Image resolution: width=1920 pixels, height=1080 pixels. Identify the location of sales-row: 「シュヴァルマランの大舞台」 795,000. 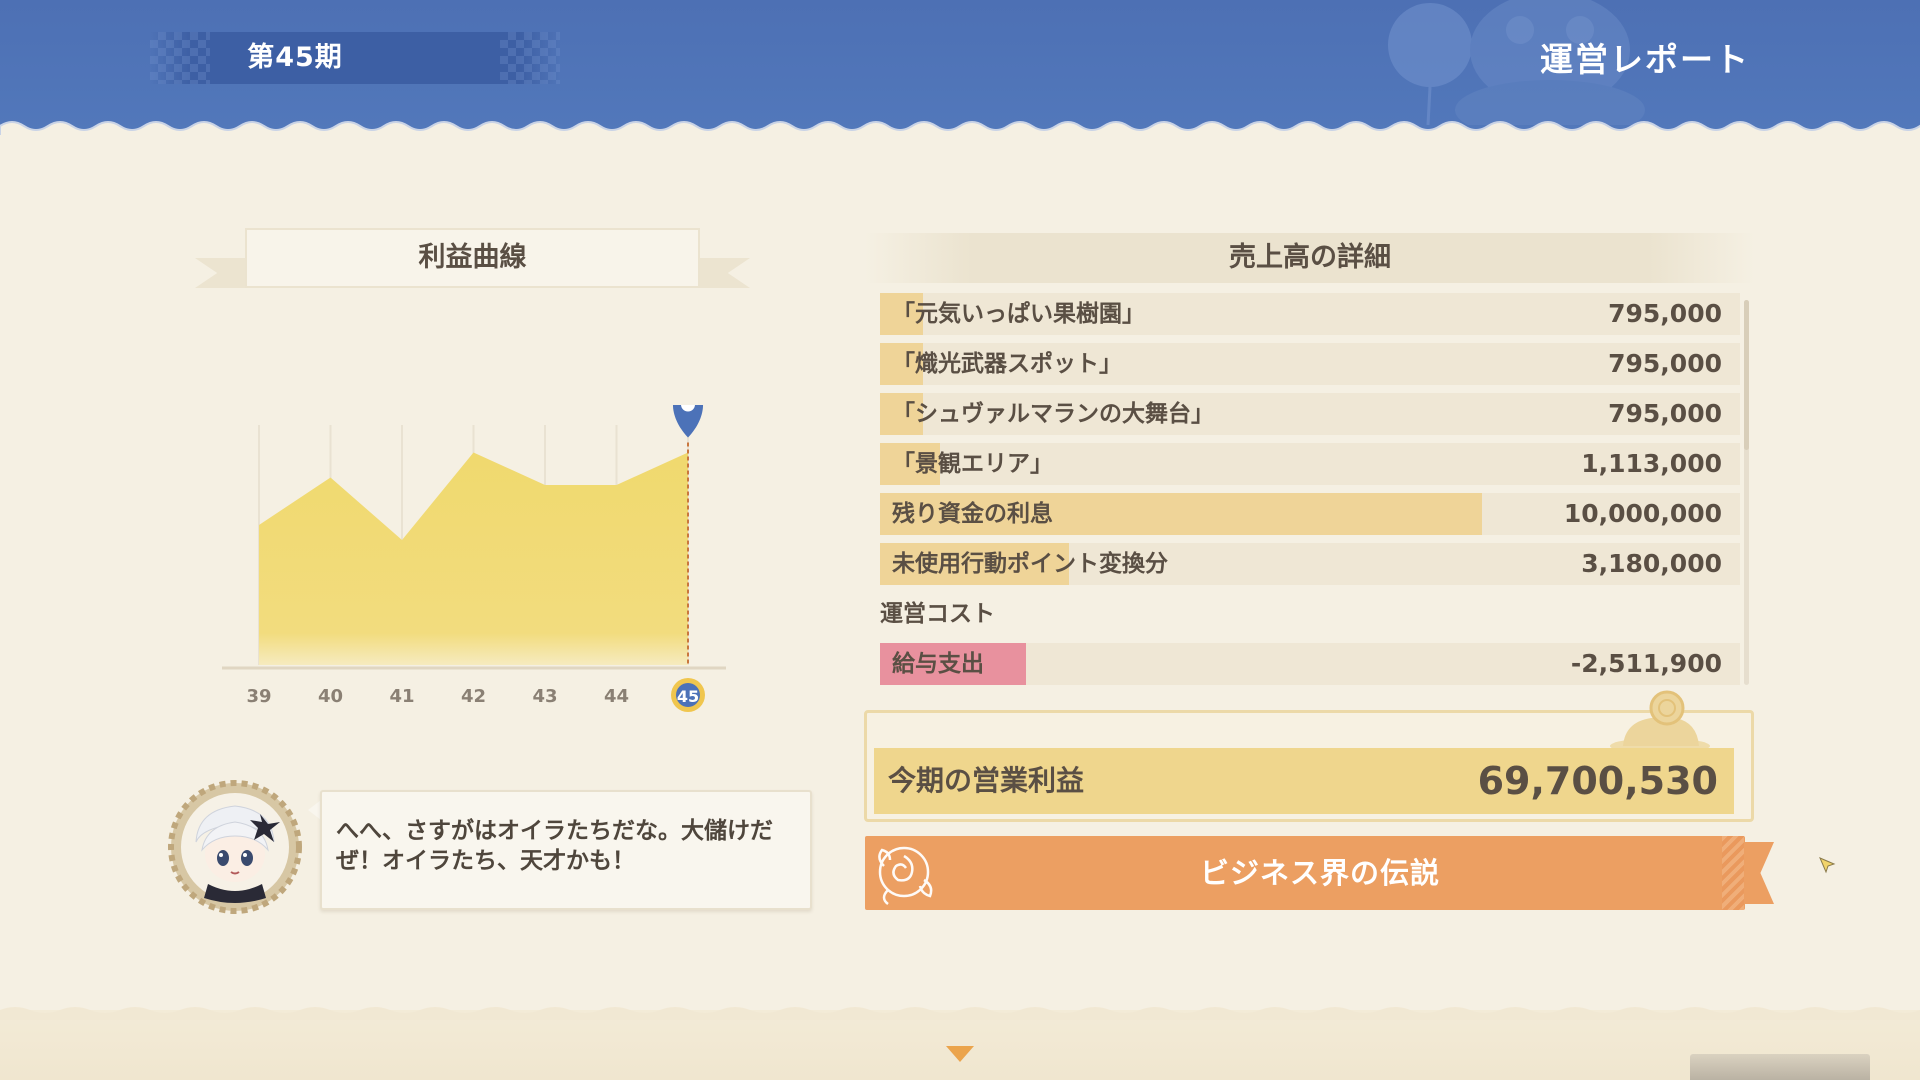
(1310, 414).